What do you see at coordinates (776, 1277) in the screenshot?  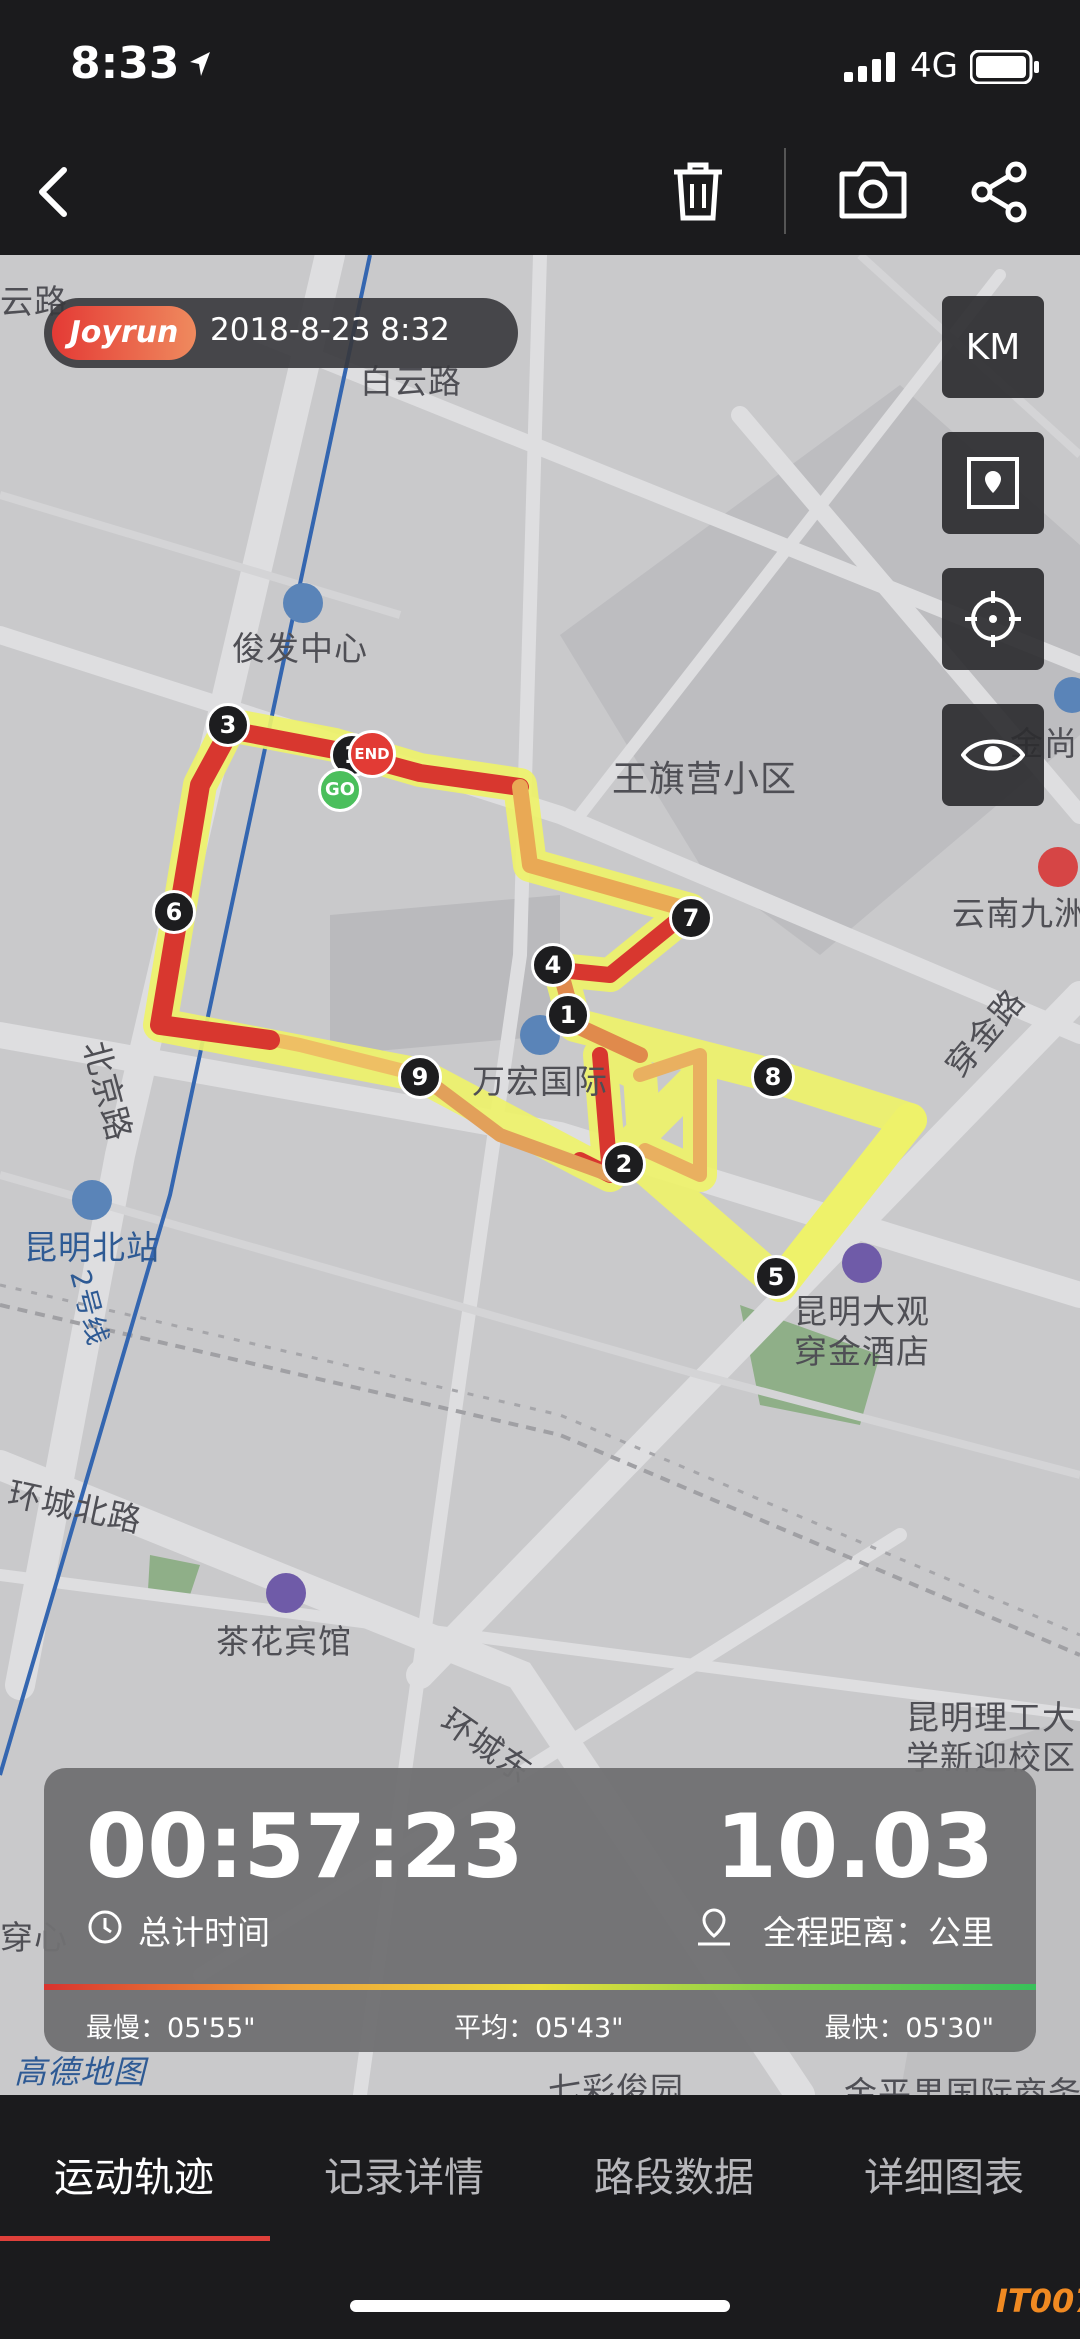 I see `route-marker: 5` at bounding box center [776, 1277].